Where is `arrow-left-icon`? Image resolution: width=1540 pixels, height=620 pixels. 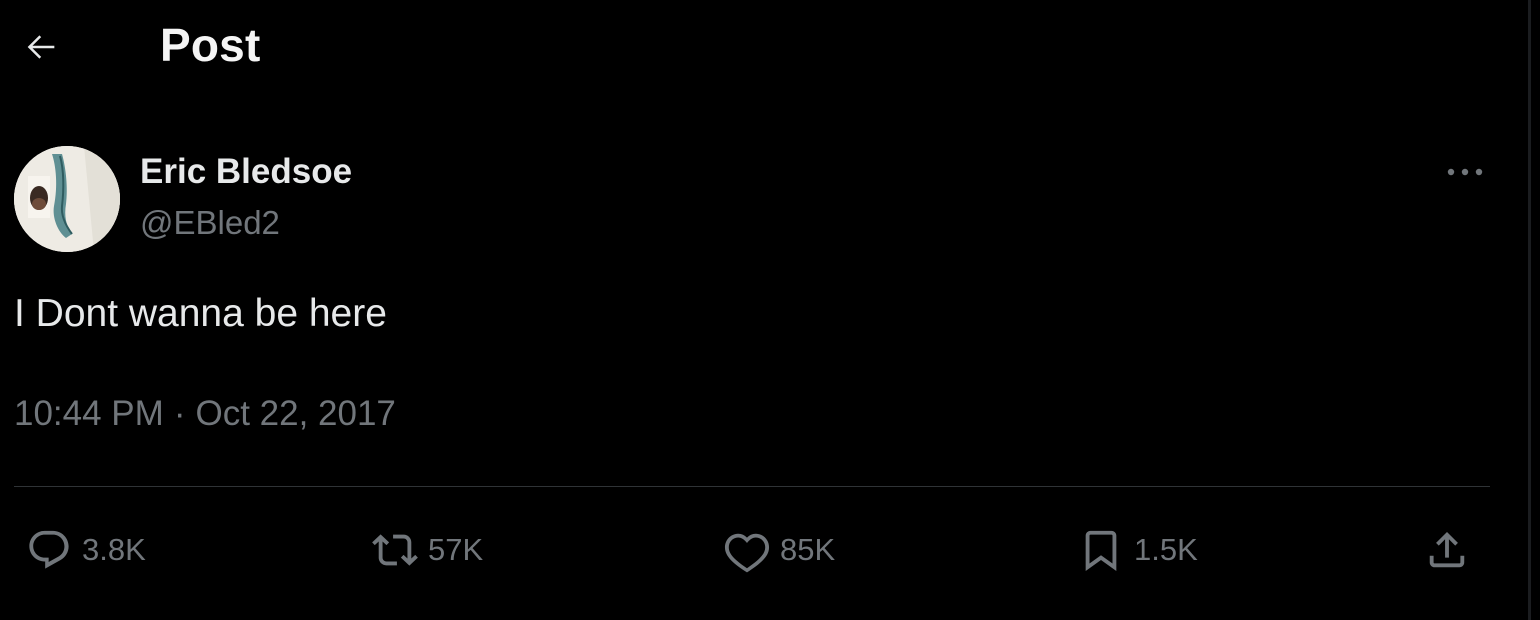
arrow-left-icon is located at coordinates (41, 47).